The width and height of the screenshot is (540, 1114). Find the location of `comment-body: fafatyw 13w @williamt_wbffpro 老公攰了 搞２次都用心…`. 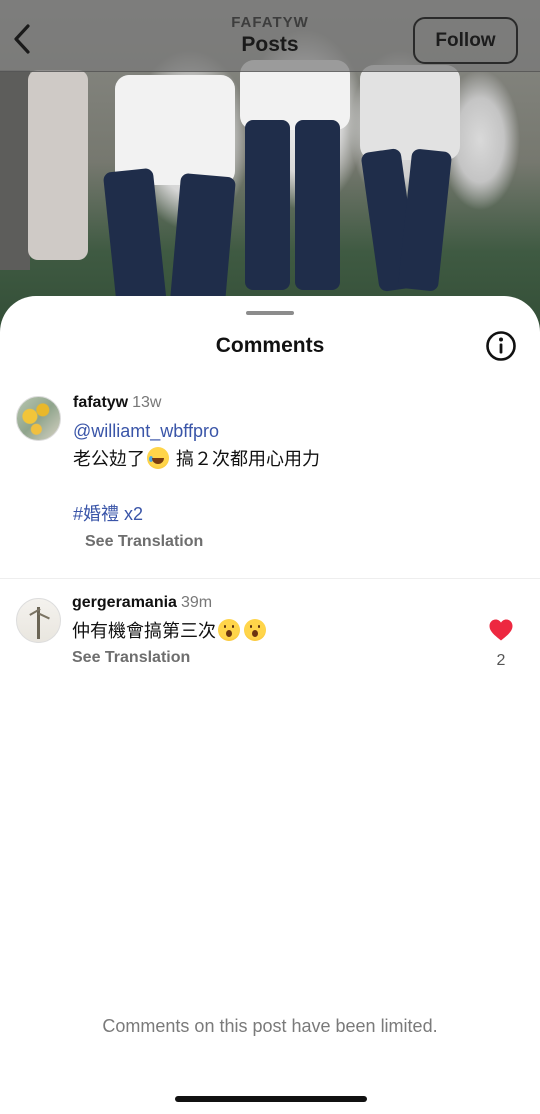

comment-body: fafatyw 13w @williamt_wbffpro 老公攰了 搞２次都用心… is located at coordinates (276, 471).